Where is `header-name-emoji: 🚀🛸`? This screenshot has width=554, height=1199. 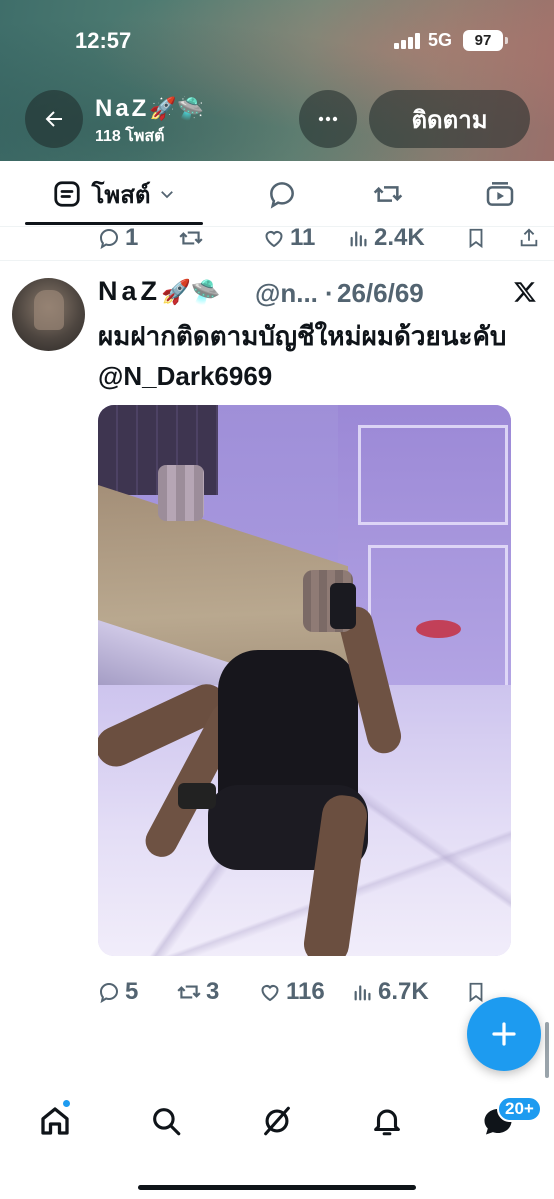 header-name-emoji: 🚀🛸 is located at coordinates (177, 108).